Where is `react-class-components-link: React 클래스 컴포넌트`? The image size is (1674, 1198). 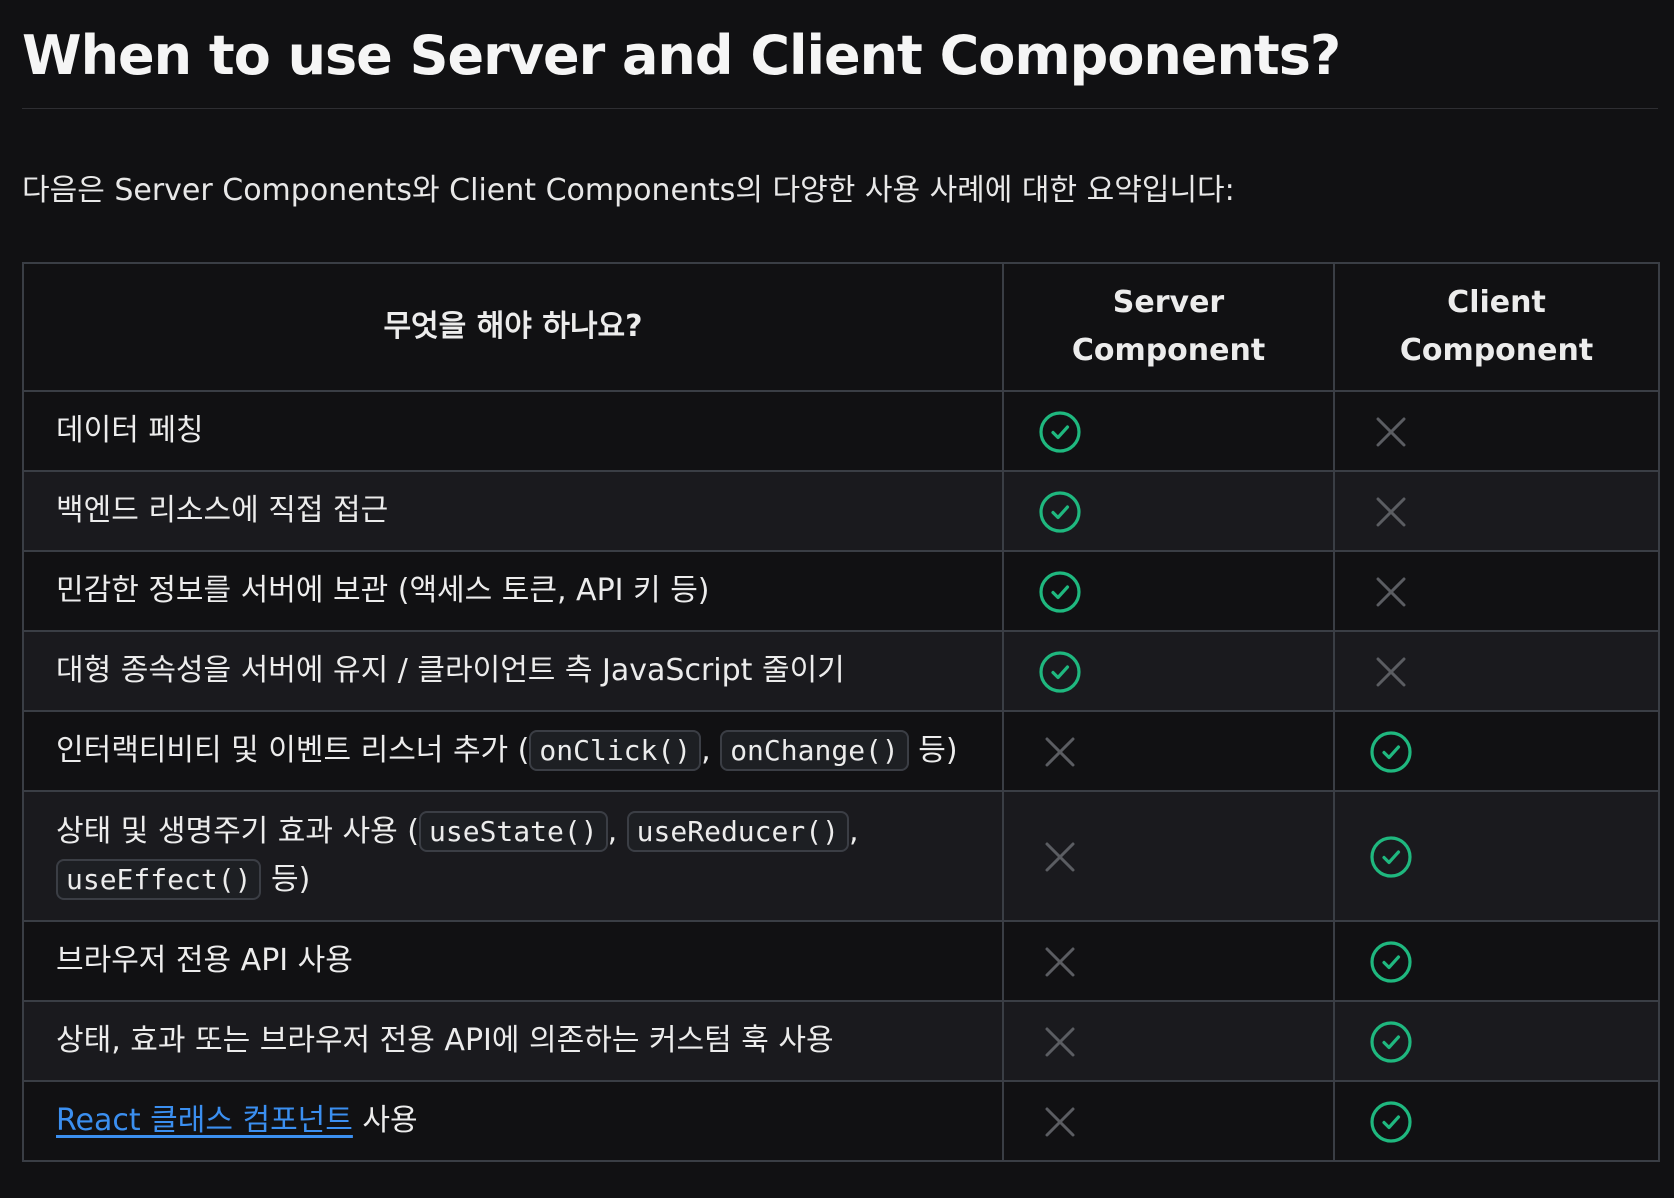 react-class-components-link: React 클래스 컴포넌트 is located at coordinates (204, 1120).